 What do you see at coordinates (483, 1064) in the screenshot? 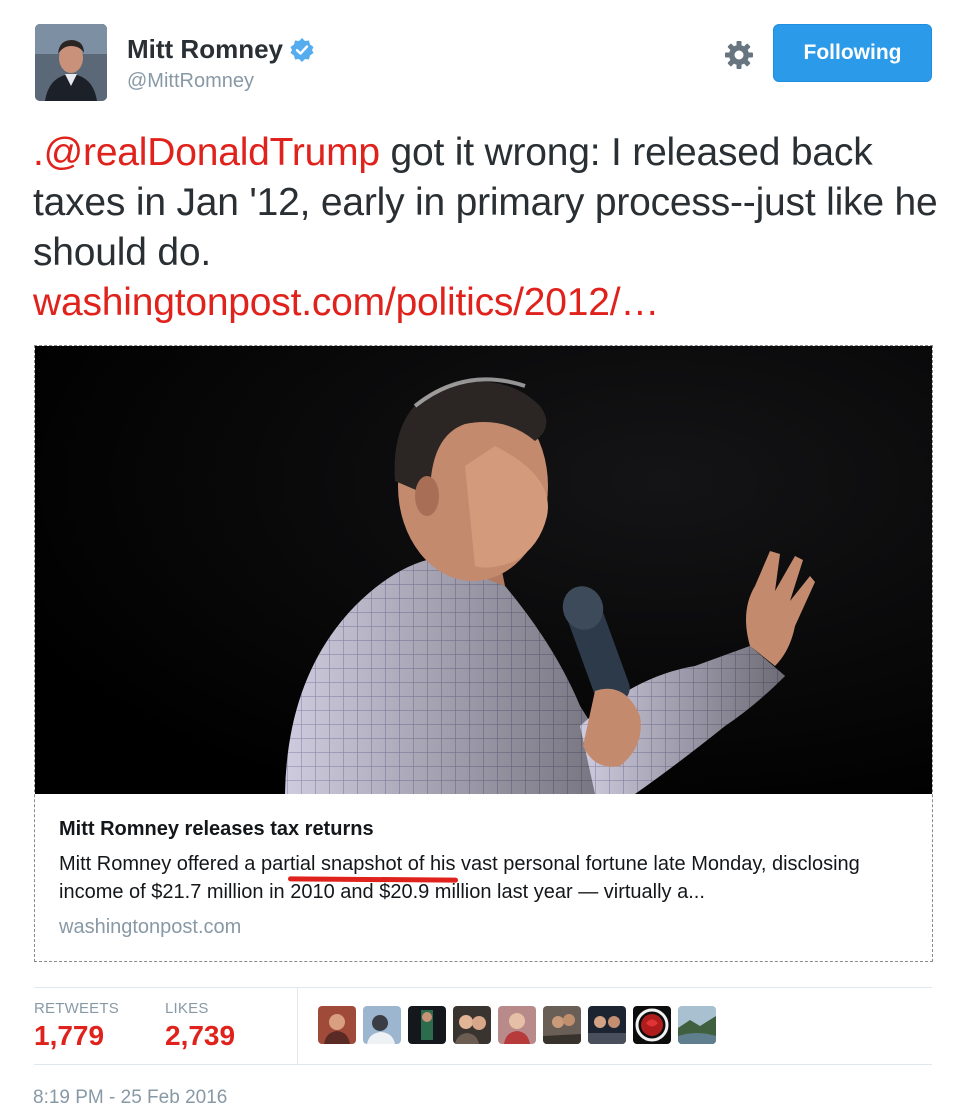
I see `stats-divider-bottom` at bounding box center [483, 1064].